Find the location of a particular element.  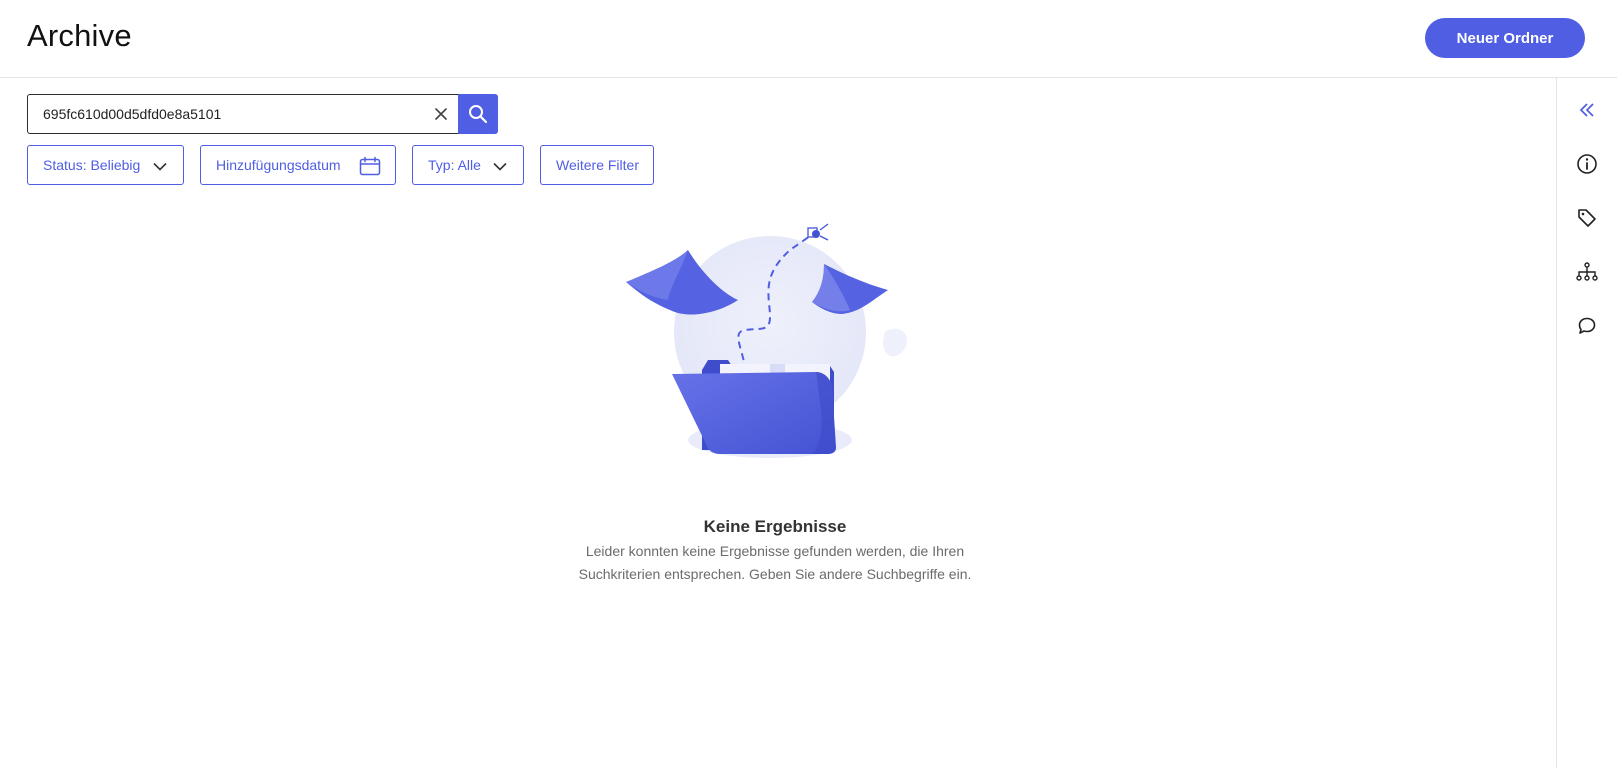

right-sidebar is located at coordinates (1586, 423).